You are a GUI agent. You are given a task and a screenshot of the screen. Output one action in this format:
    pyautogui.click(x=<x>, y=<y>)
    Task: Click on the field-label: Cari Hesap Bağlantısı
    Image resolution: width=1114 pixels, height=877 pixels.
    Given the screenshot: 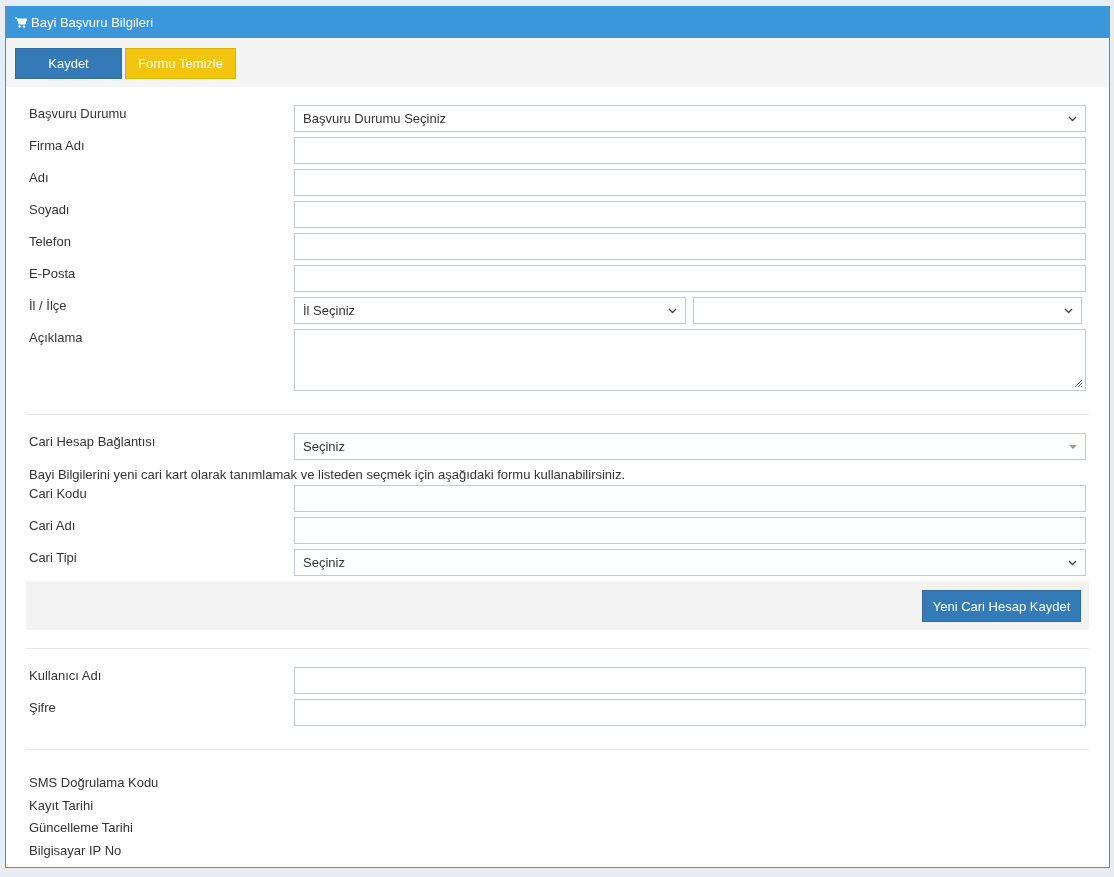 What is the action you would take?
    pyautogui.click(x=92, y=441)
    